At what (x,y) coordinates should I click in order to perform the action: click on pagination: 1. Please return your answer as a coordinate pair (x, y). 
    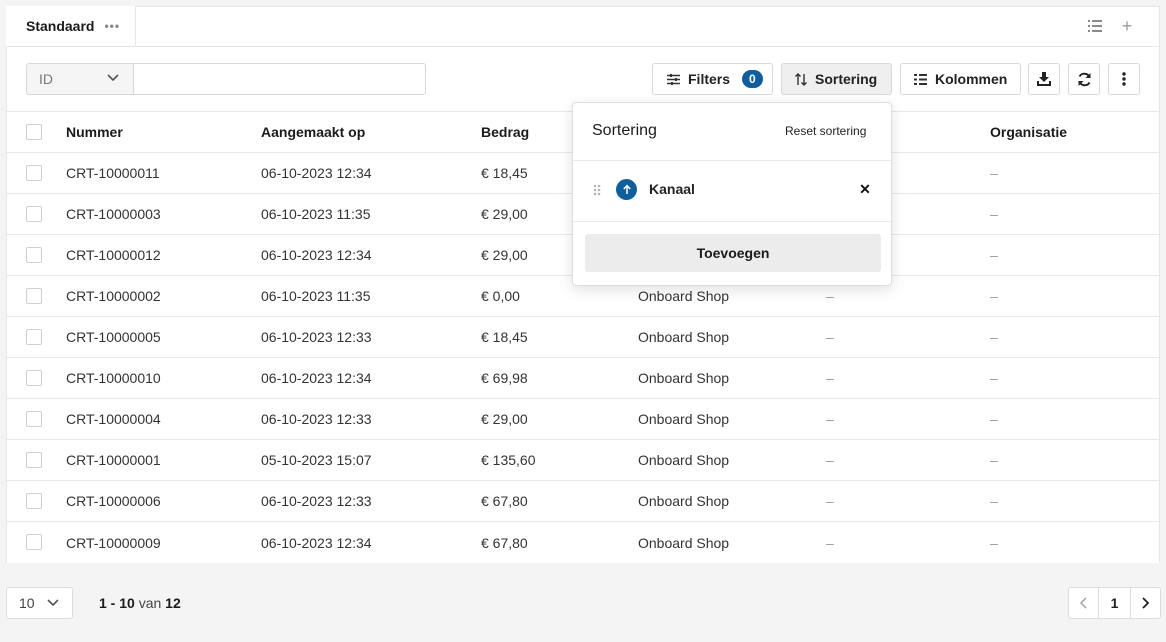
    Looking at the image, I should click on (1114, 603).